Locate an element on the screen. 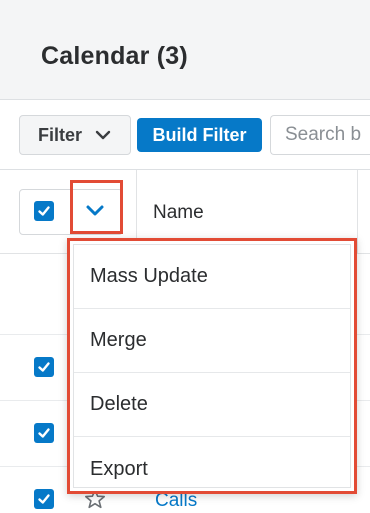 The width and height of the screenshot is (370, 513). menu-item-mass-update: Mass Update is located at coordinates (212, 277).